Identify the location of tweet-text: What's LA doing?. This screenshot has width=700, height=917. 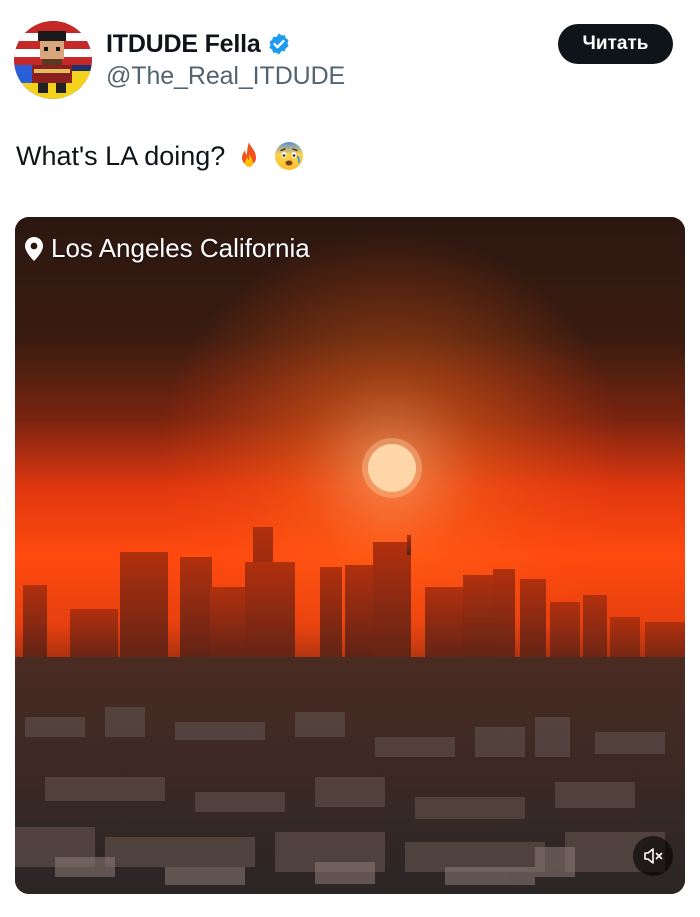
(160, 156).